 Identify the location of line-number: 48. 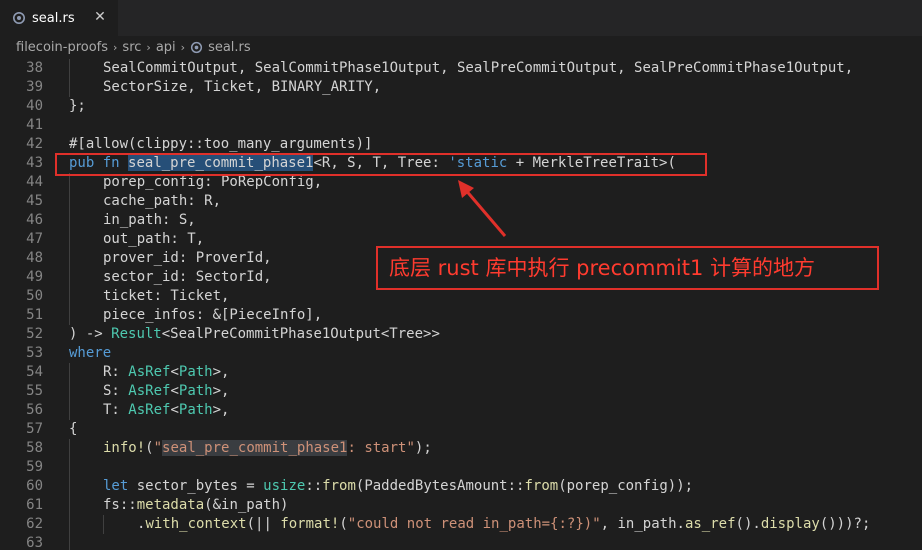
(34, 258).